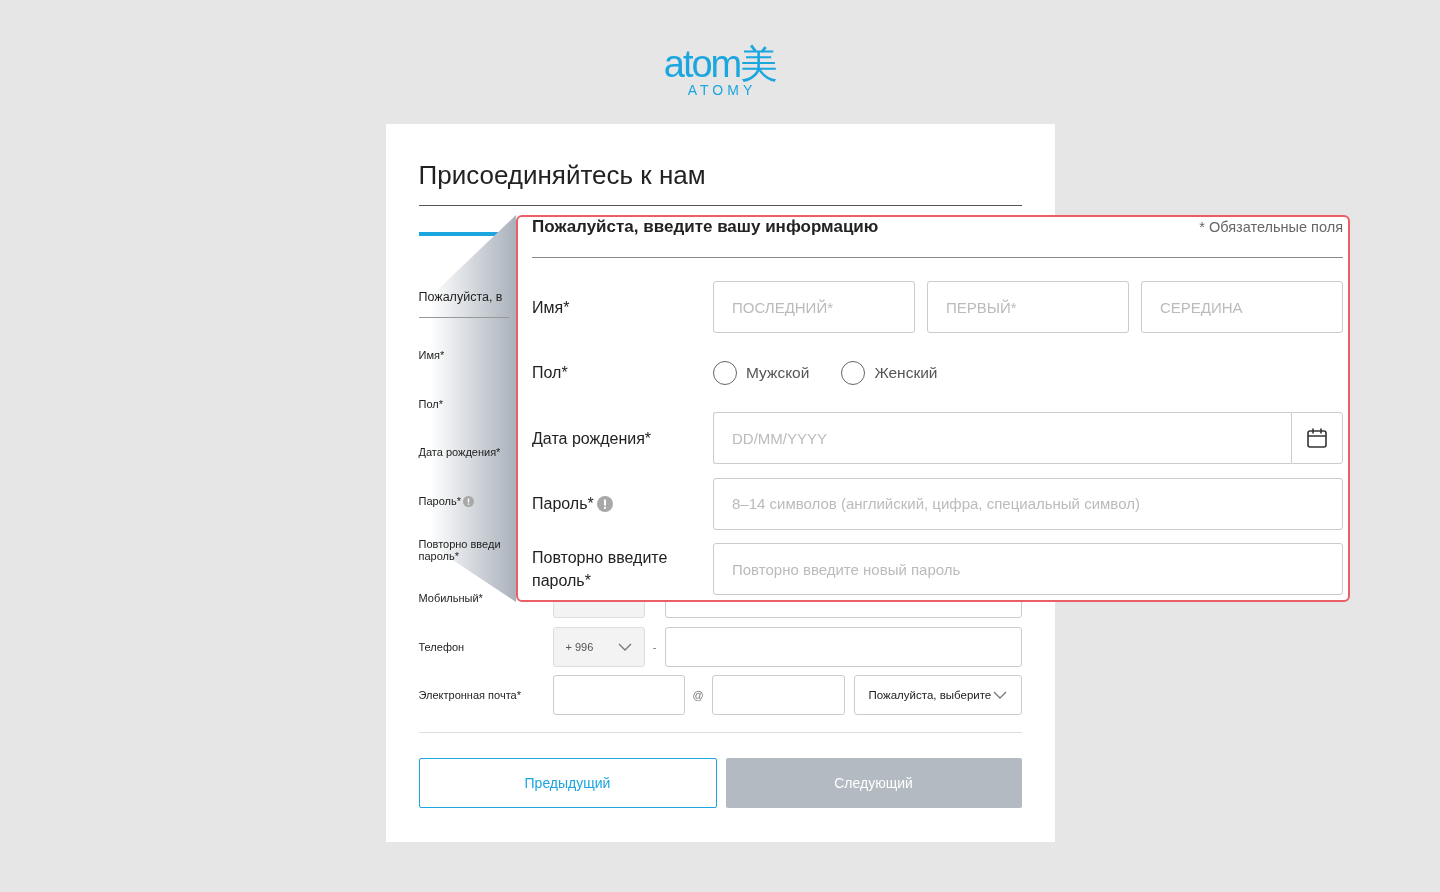 The width and height of the screenshot is (1440, 892). What do you see at coordinates (843, 646) in the screenshot?
I see `phone-input` at bounding box center [843, 646].